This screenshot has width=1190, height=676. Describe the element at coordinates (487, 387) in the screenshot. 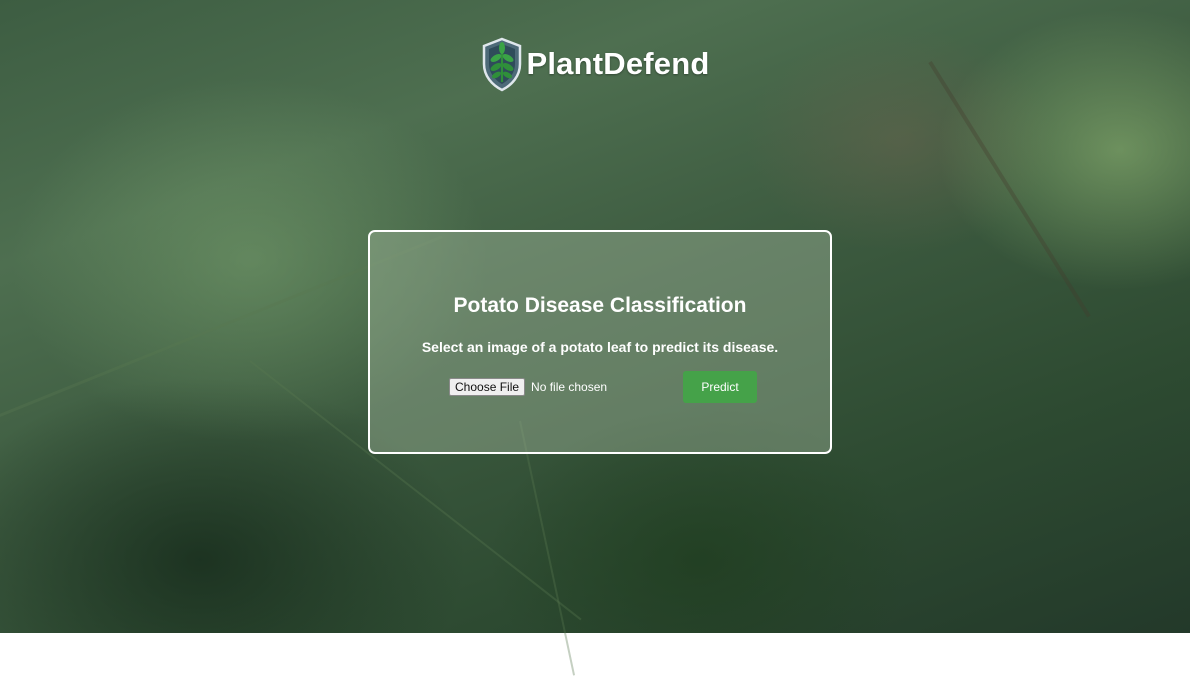

I see `choose-file-button: Choose File` at that location.